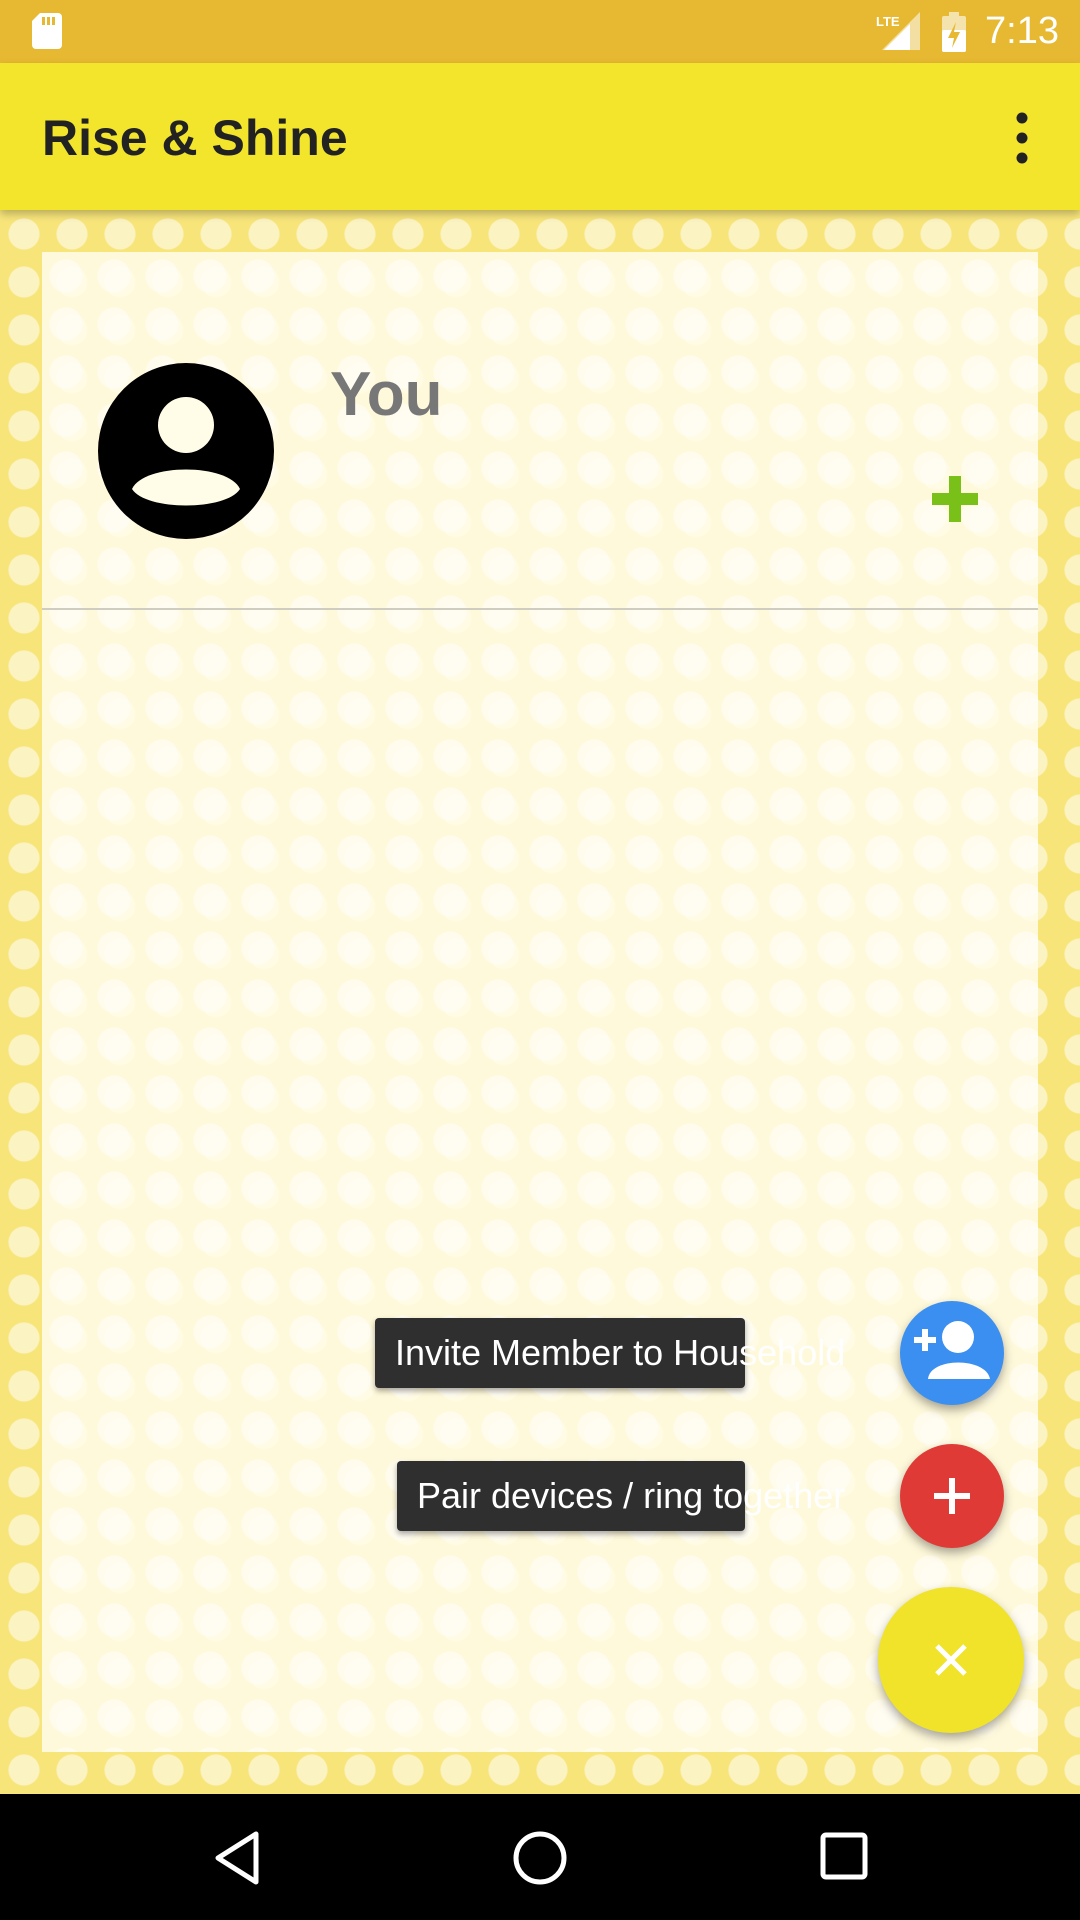 The width and height of the screenshot is (1080, 1920). Describe the element at coordinates (540, 136) in the screenshot. I see `app-bar: Rise & Shine` at that location.